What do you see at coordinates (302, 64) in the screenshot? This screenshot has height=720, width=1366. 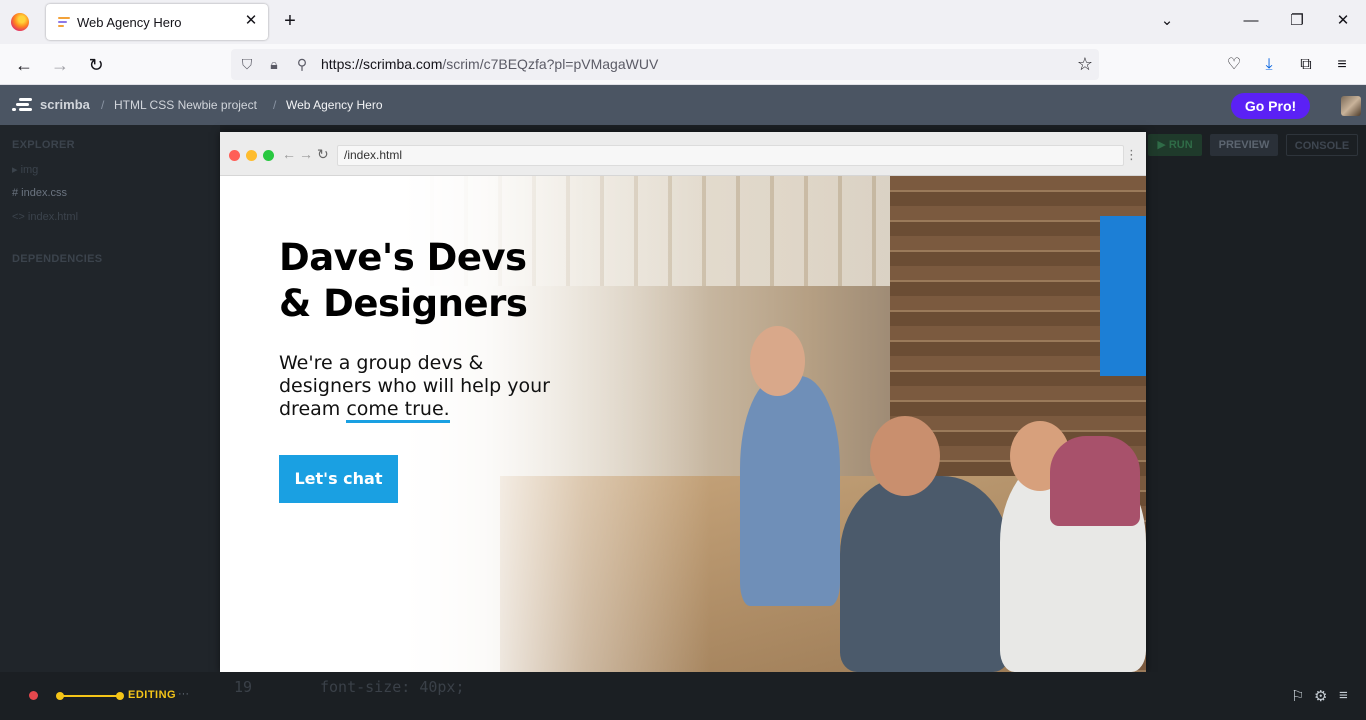 I see `permissions-icon: ⚲` at bounding box center [302, 64].